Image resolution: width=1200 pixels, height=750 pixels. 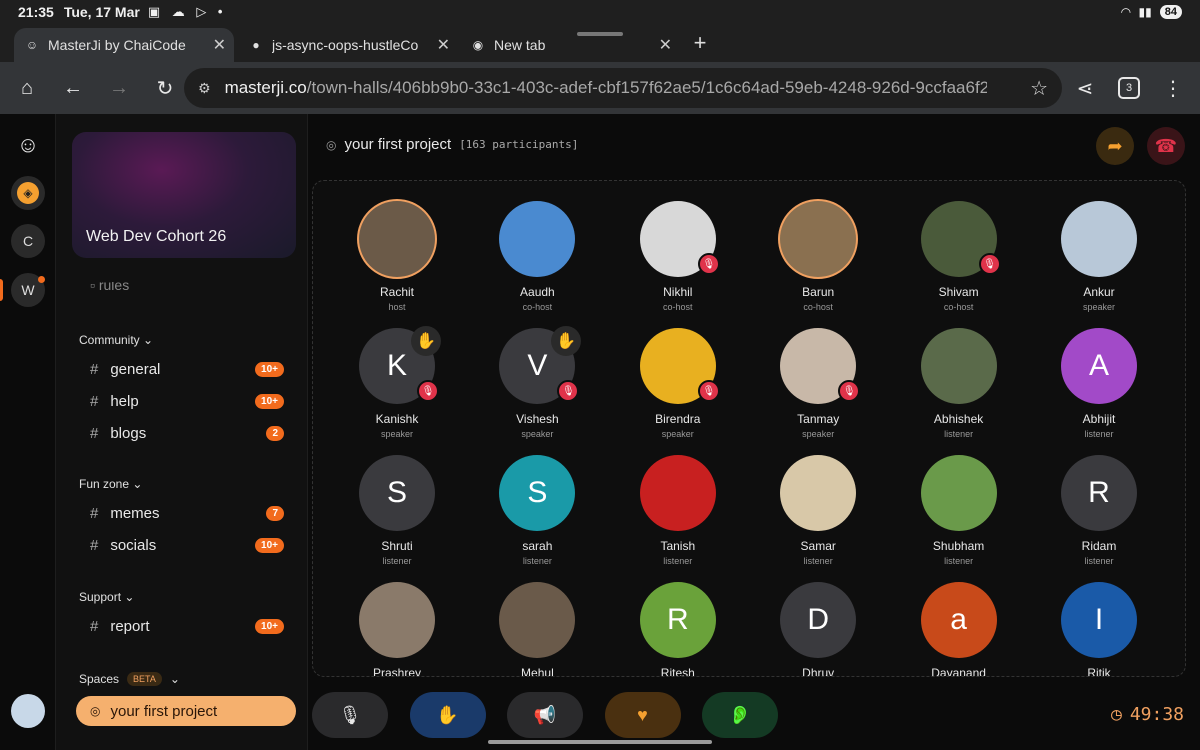 I want to click on participant-avatar: K ✋ 🎙, so click(x=400, y=365).